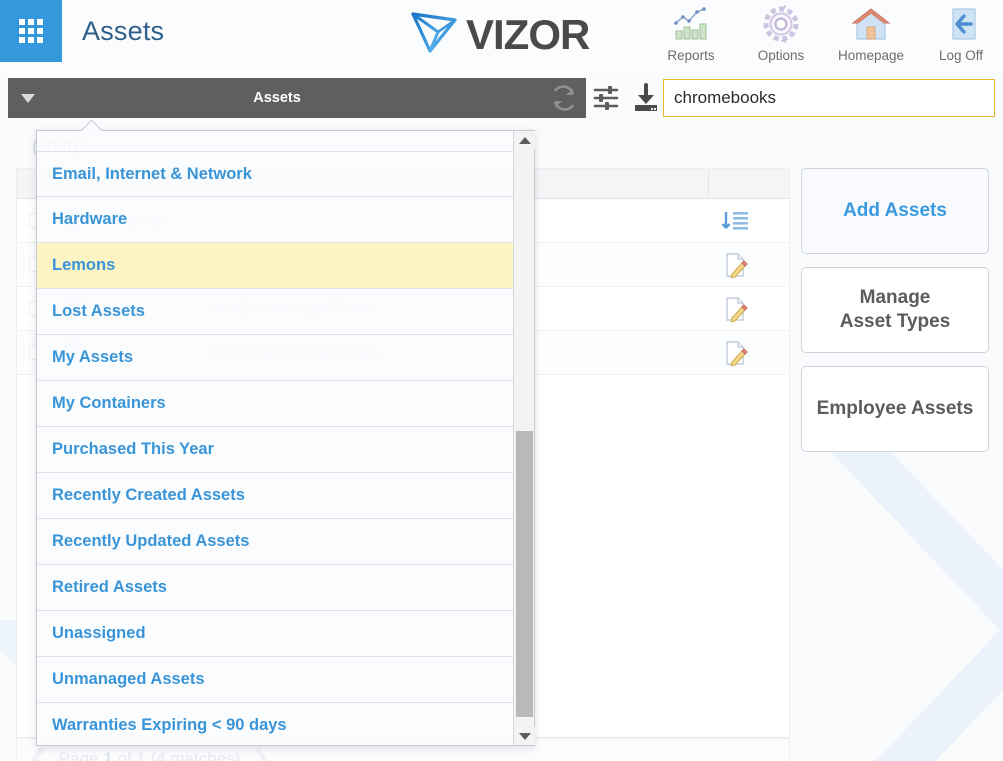 This screenshot has height=761, width=1003. I want to click on pagination-total-pages: 1, so click(141, 755).